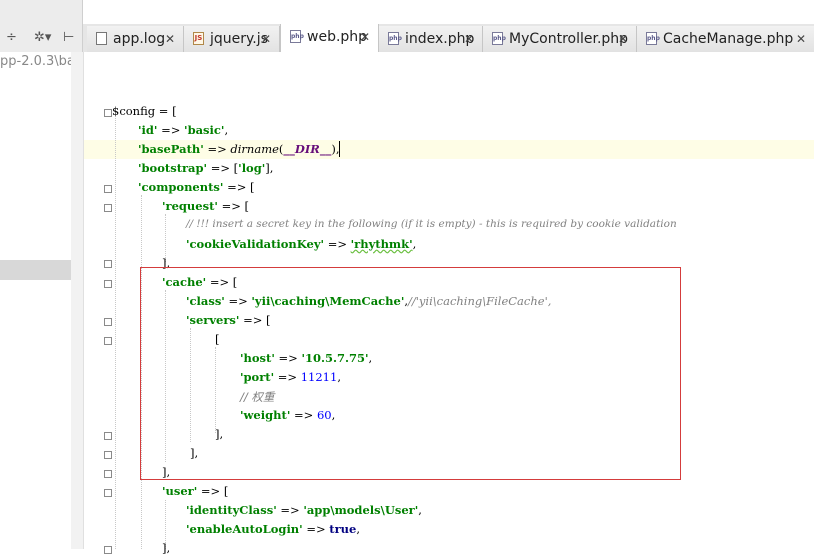 The width and height of the screenshot is (814, 560). I want to click on code-line: 'weight' => 60,, so click(287, 417).